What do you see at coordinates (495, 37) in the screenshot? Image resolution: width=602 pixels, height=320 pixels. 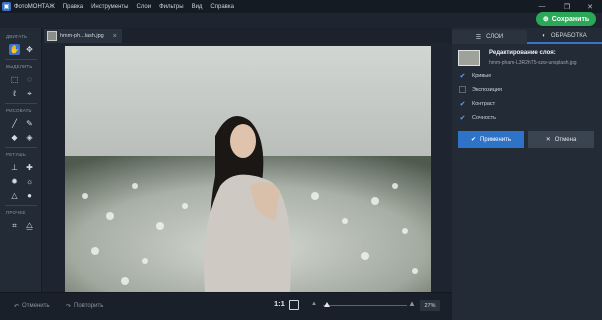 I see `tab-layers-label: СЛОИ` at bounding box center [495, 37].